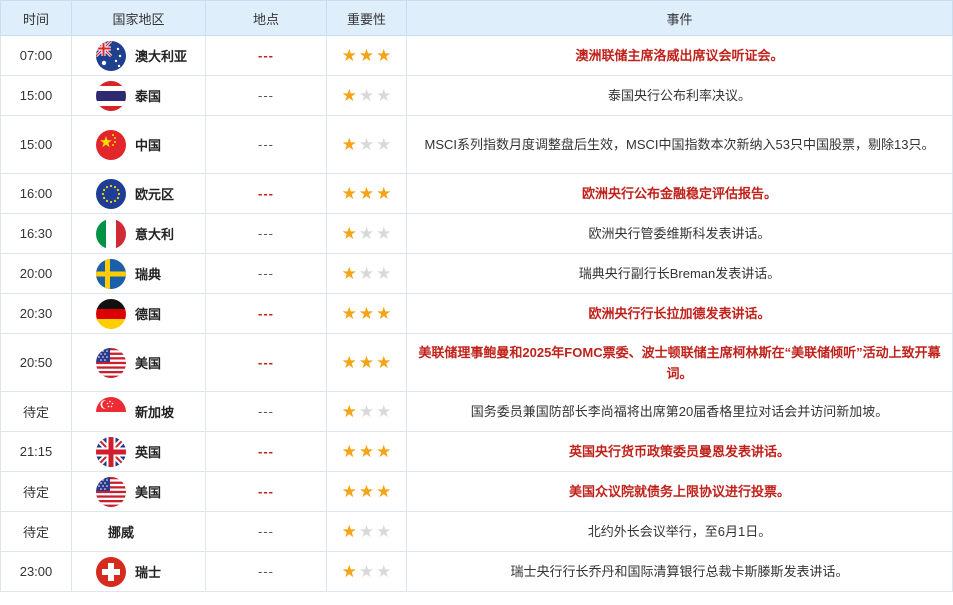  I want to click on table-row: 待定 挪威 --- ★ ★ ★ 北约外长会议举行，至6月1日。, so click(476, 531).